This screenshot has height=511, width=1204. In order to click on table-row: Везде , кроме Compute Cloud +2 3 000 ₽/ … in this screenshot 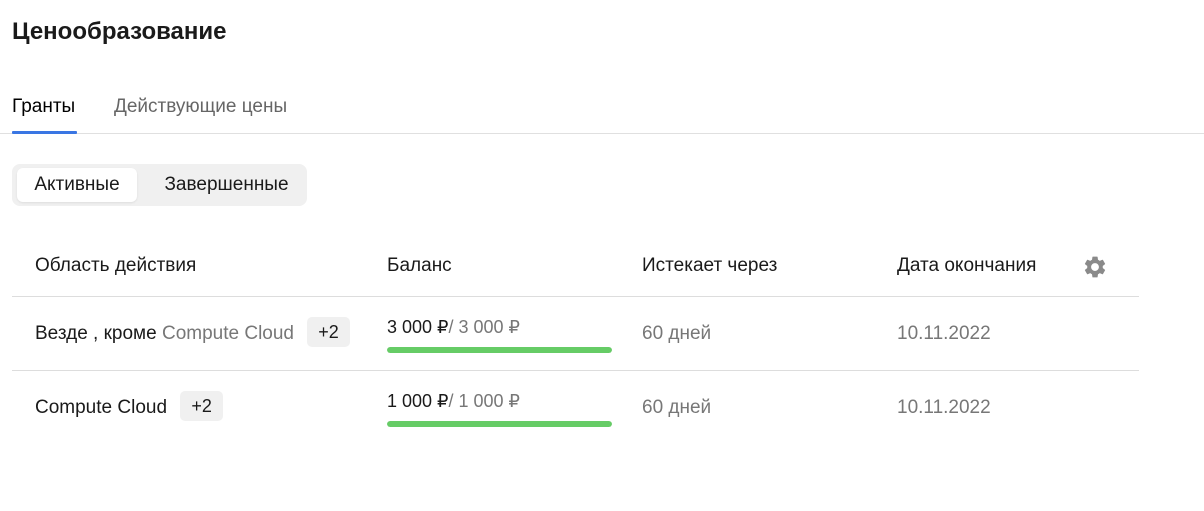, I will do `click(575, 334)`.